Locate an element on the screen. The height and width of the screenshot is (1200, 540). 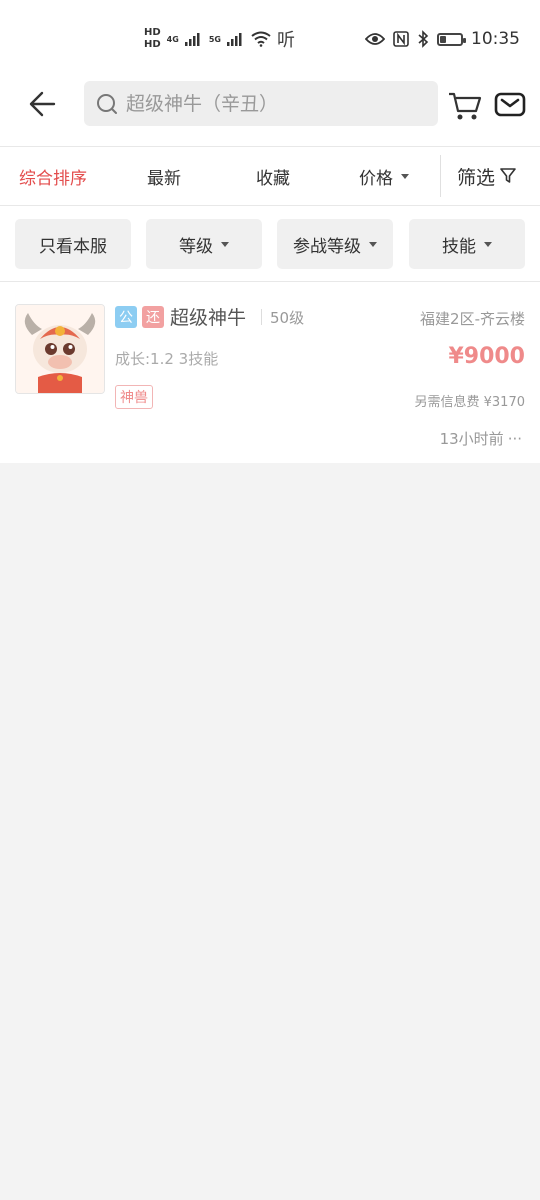
sort-tab-label: 最新 is located at coordinates (164, 178).